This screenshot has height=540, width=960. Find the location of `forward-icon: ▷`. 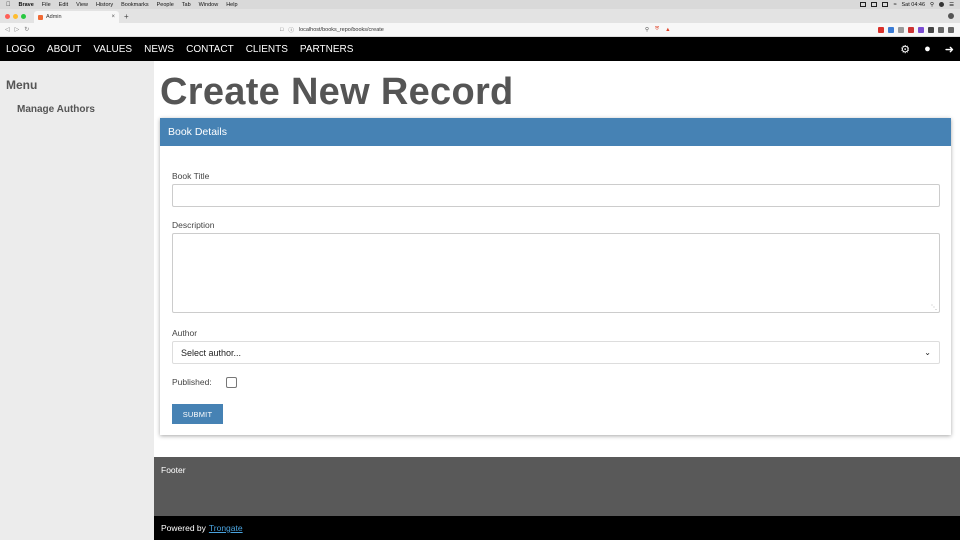

forward-icon: ▷ is located at coordinates (17, 29).